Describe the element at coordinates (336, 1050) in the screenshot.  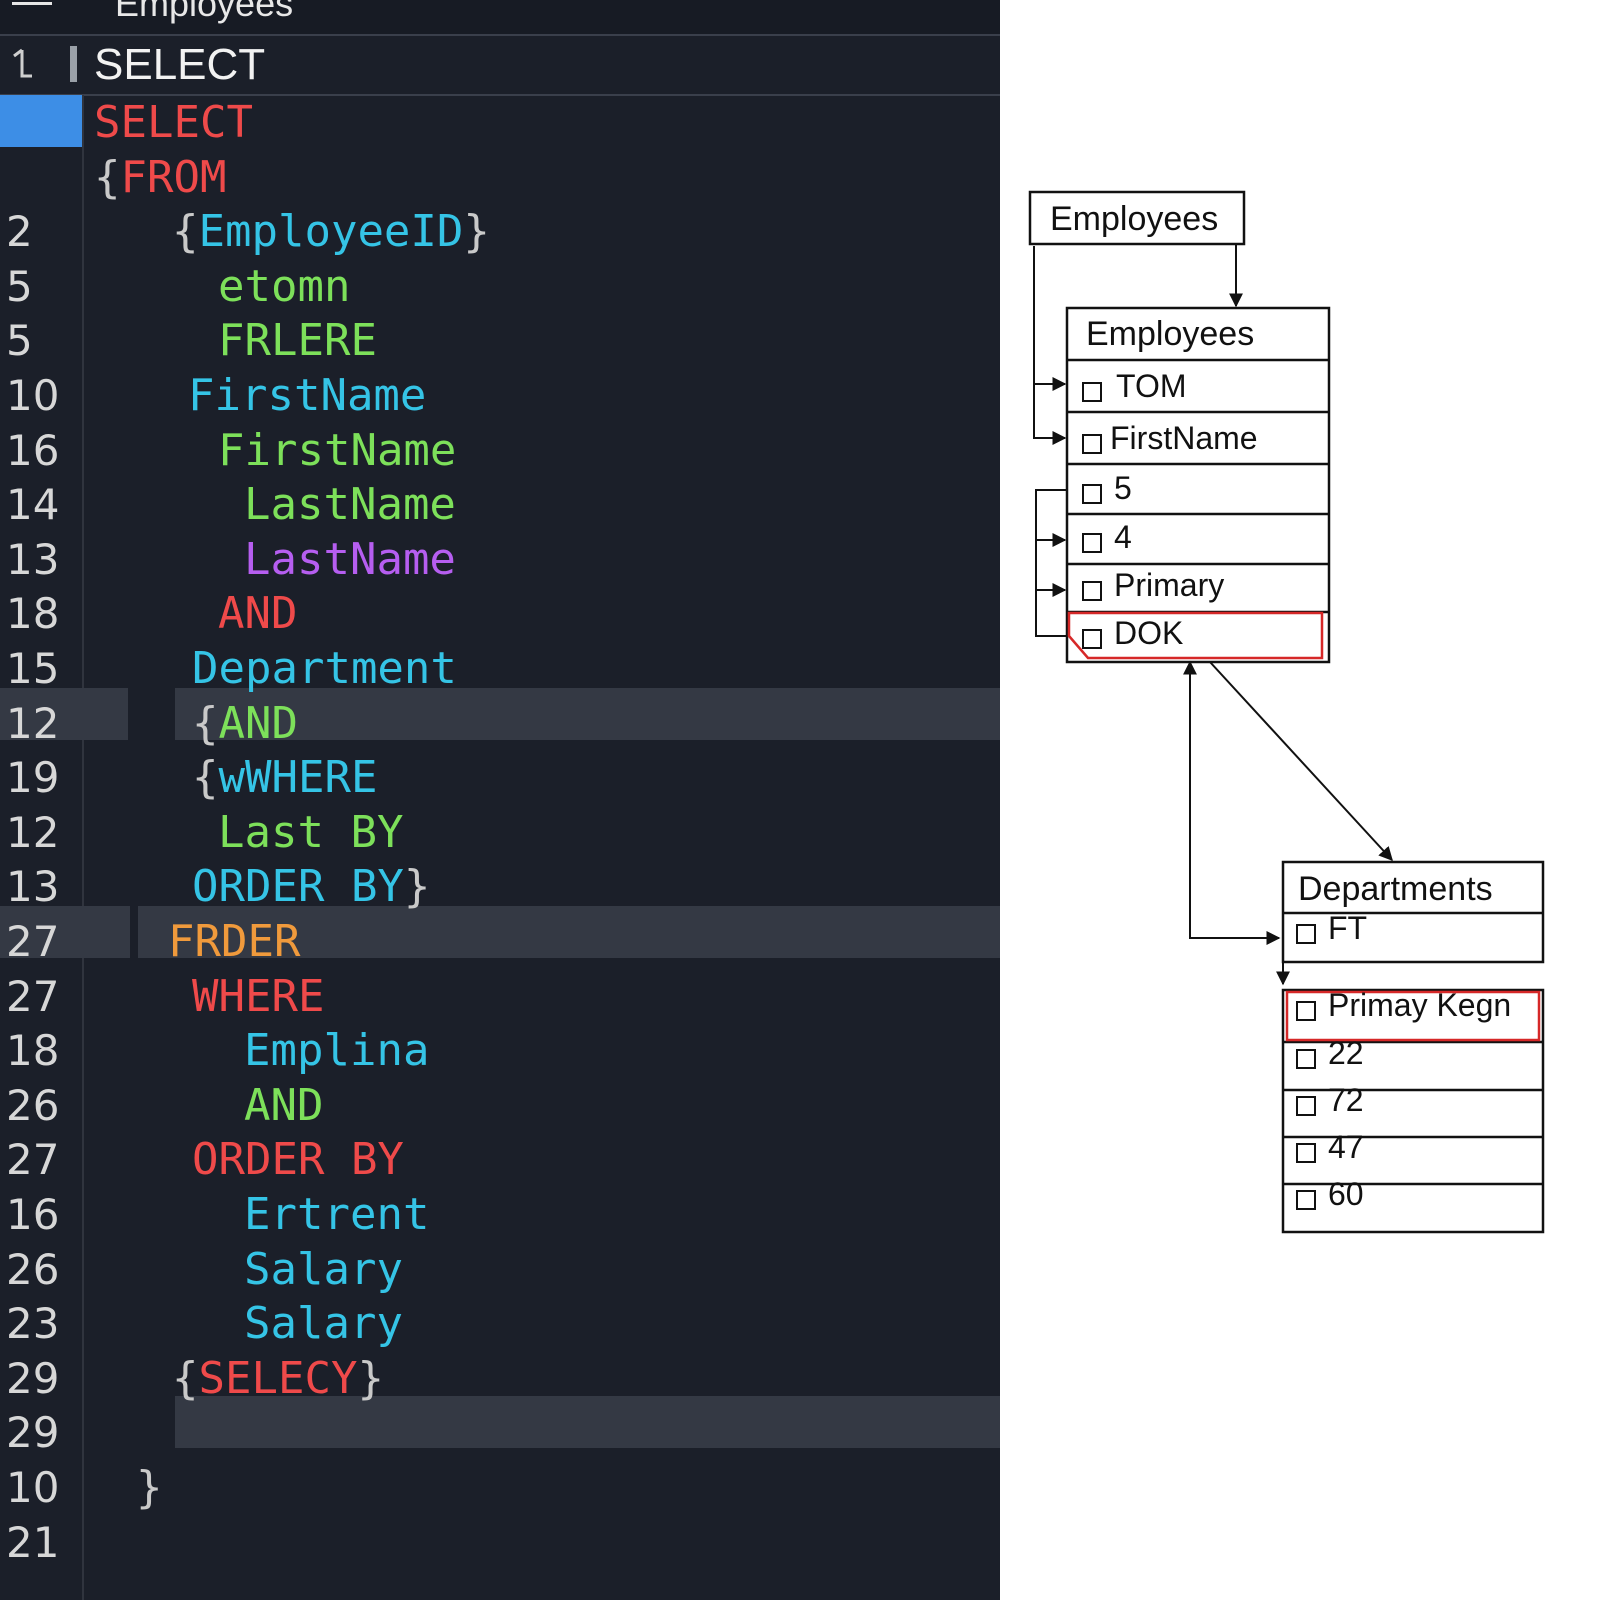
I see `code-text: Emplina` at that location.